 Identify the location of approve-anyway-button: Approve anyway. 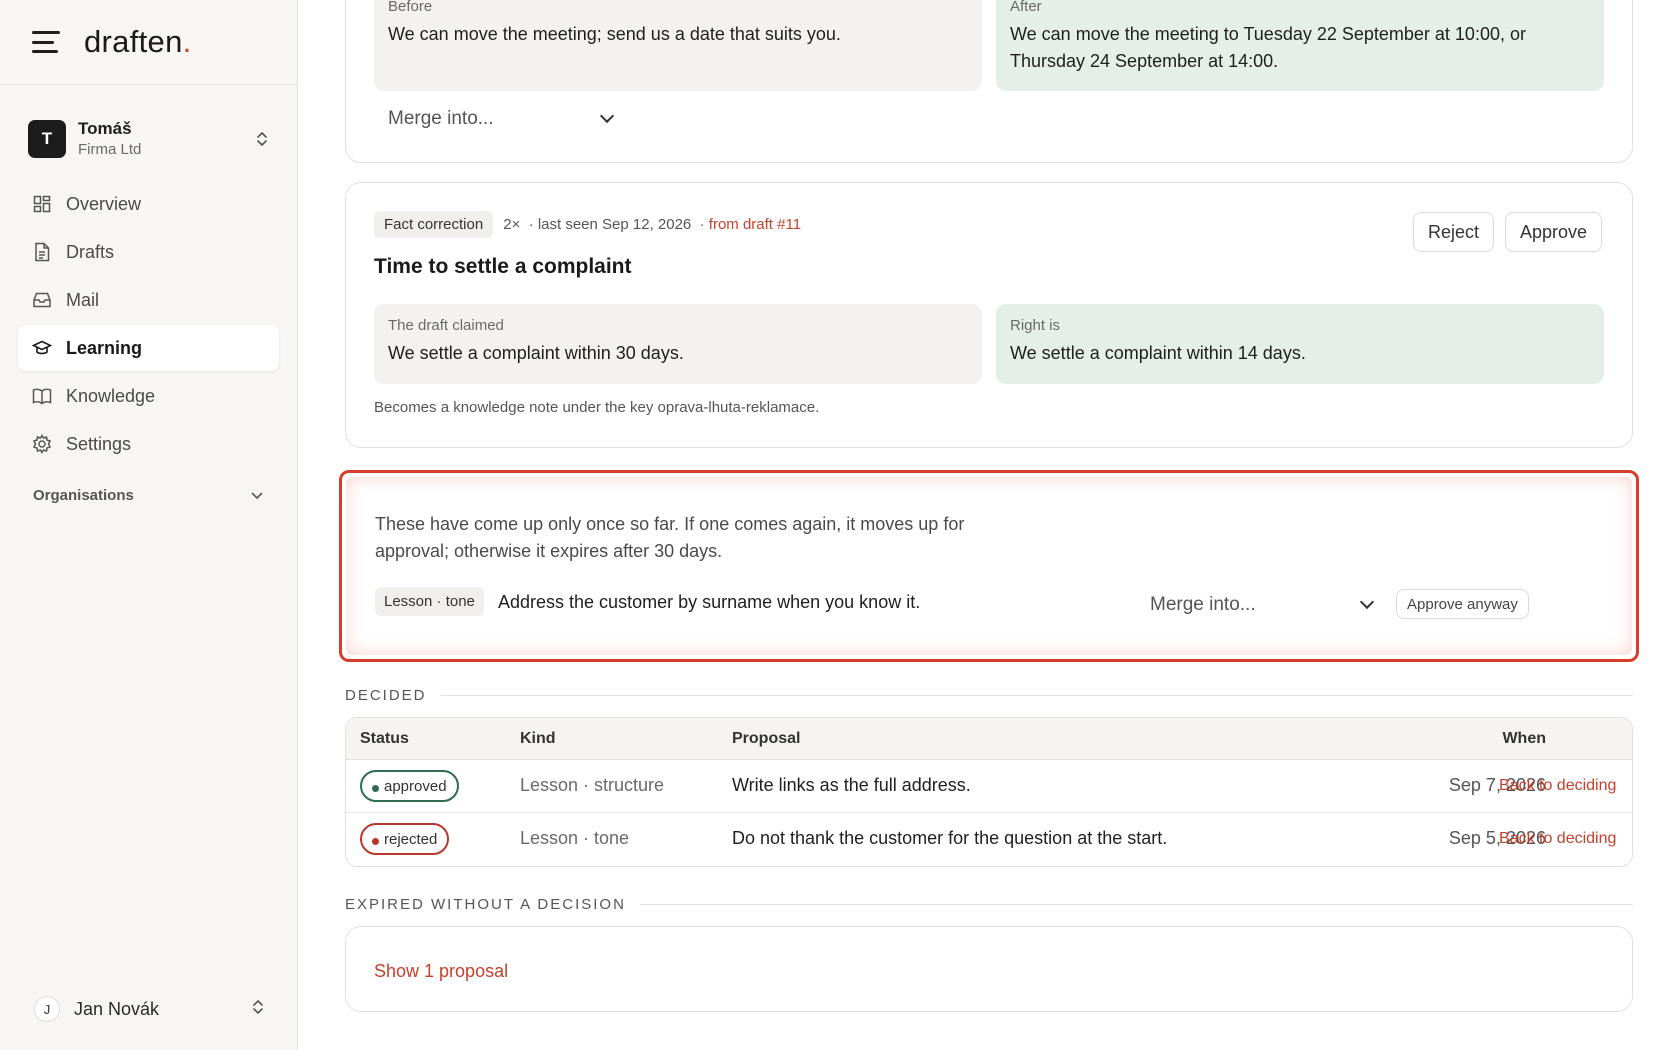
(1462, 604).